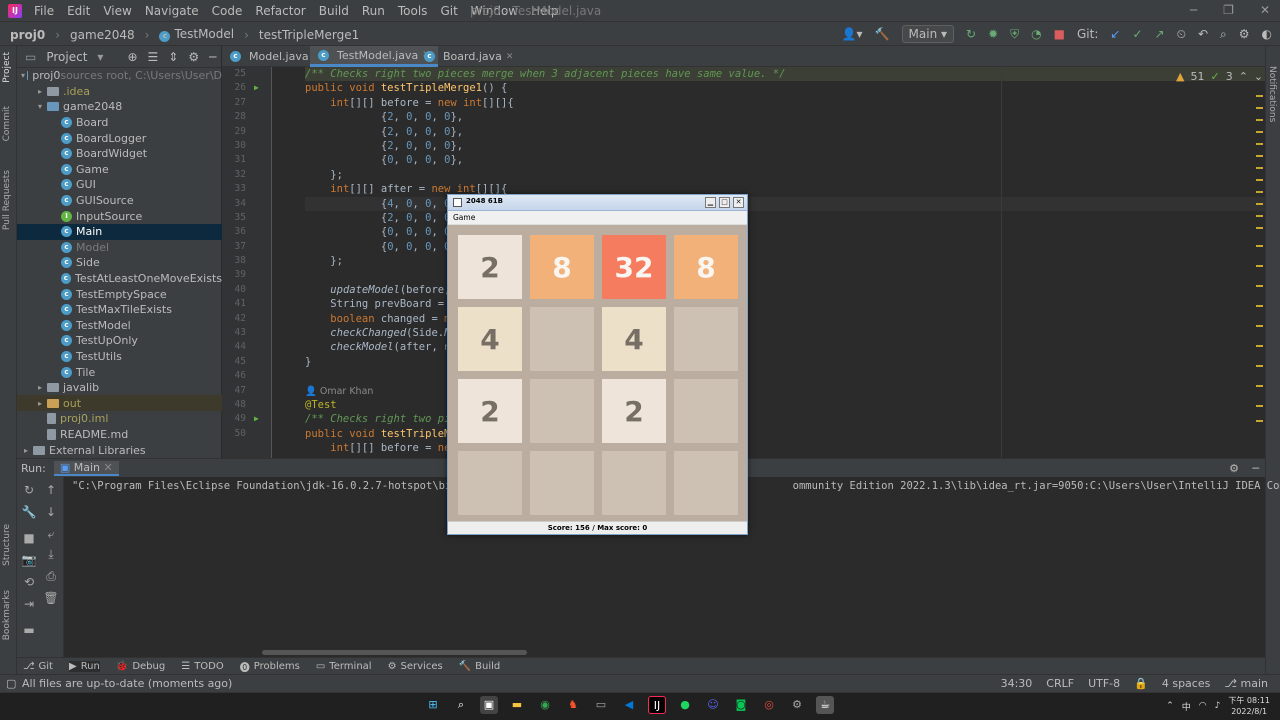  I want to click on options-icon: ⚙, so click(193, 57).